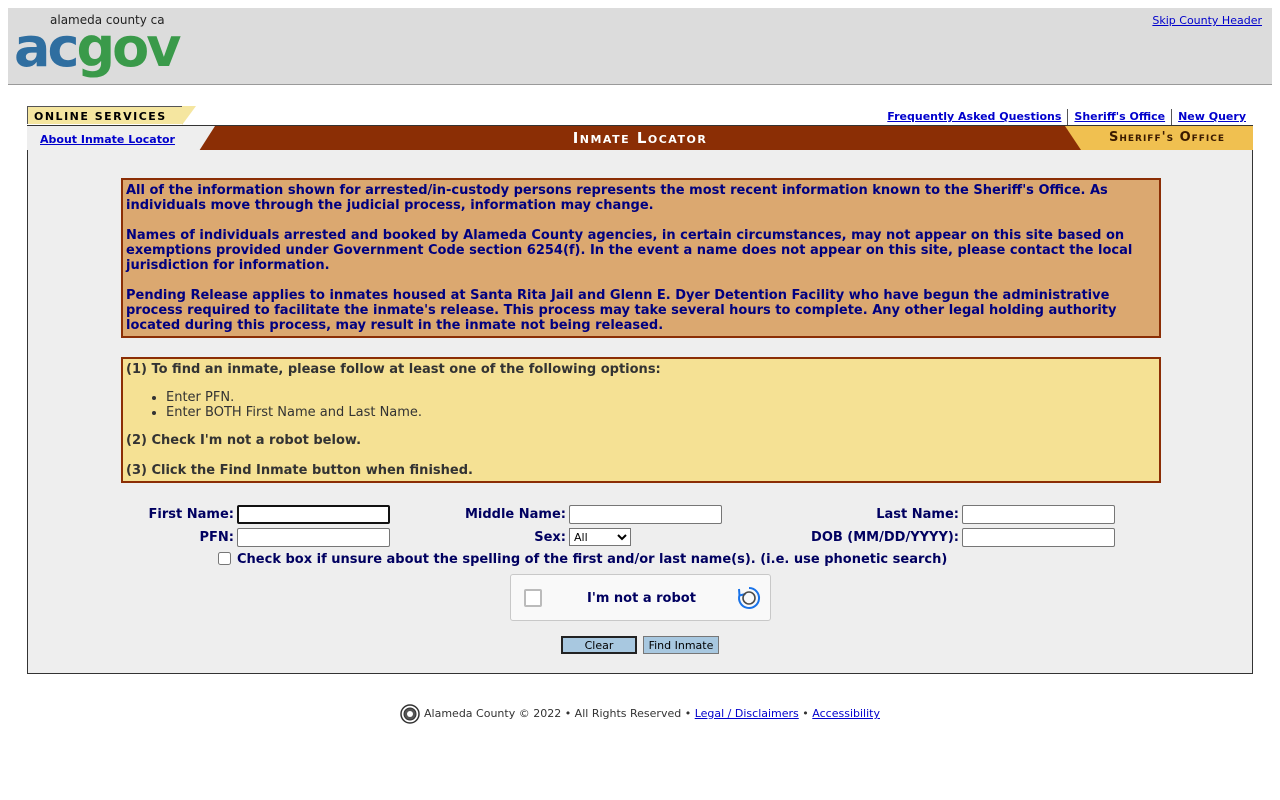  What do you see at coordinates (313, 537) in the screenshot?
I see `pfn-input` at bounding box center [313, 537].